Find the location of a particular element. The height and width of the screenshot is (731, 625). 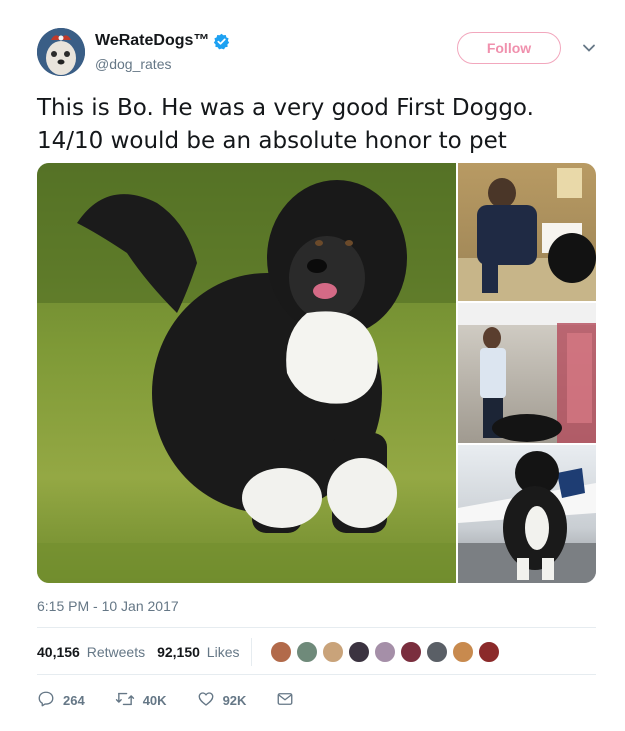

heart-icon is located at coordinates (206, 700).